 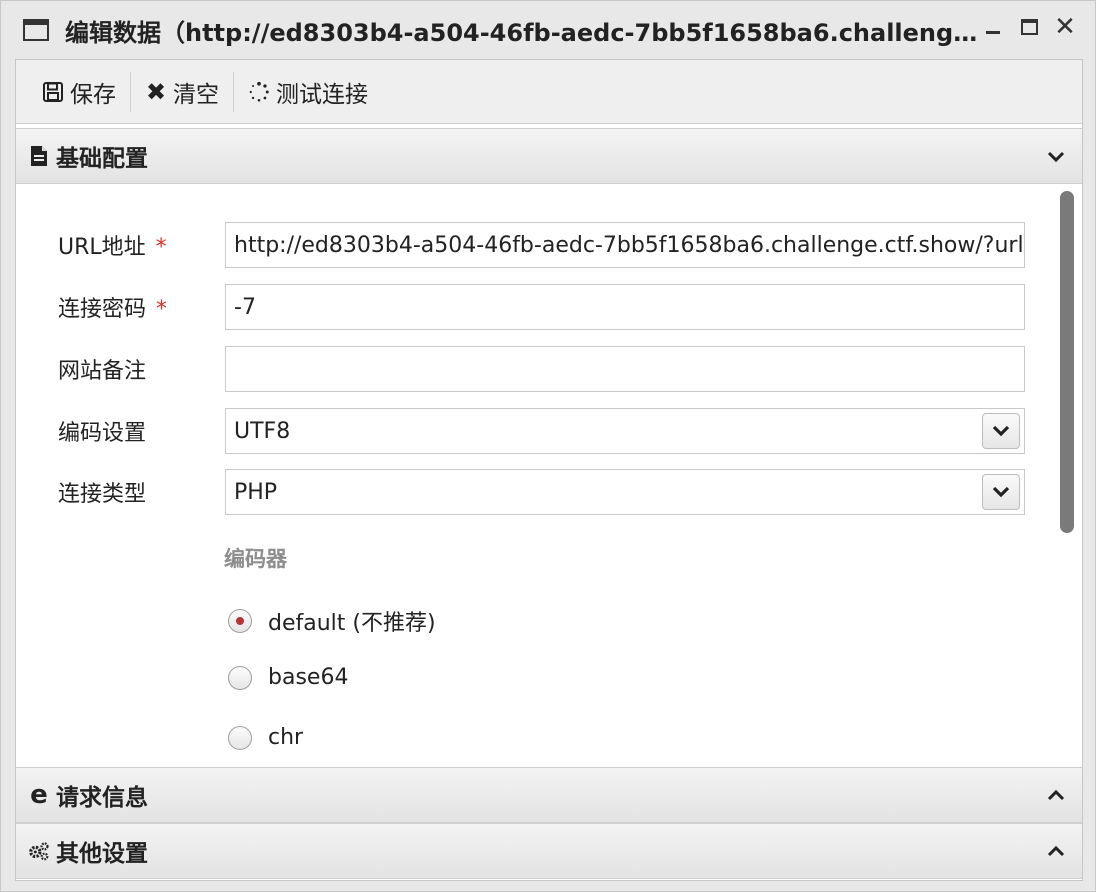 I want to click on window-controls: ✕, so click(x=1029, y=27).